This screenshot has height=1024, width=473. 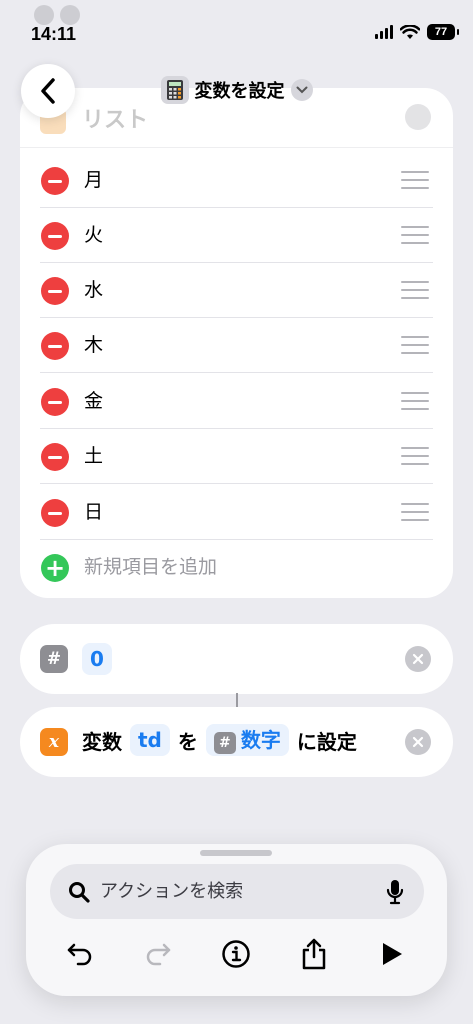 What do you see at coordinates (260, 740) in the screenshot?
I see `input-token-label: 数字` at bounding box center [260, 740].